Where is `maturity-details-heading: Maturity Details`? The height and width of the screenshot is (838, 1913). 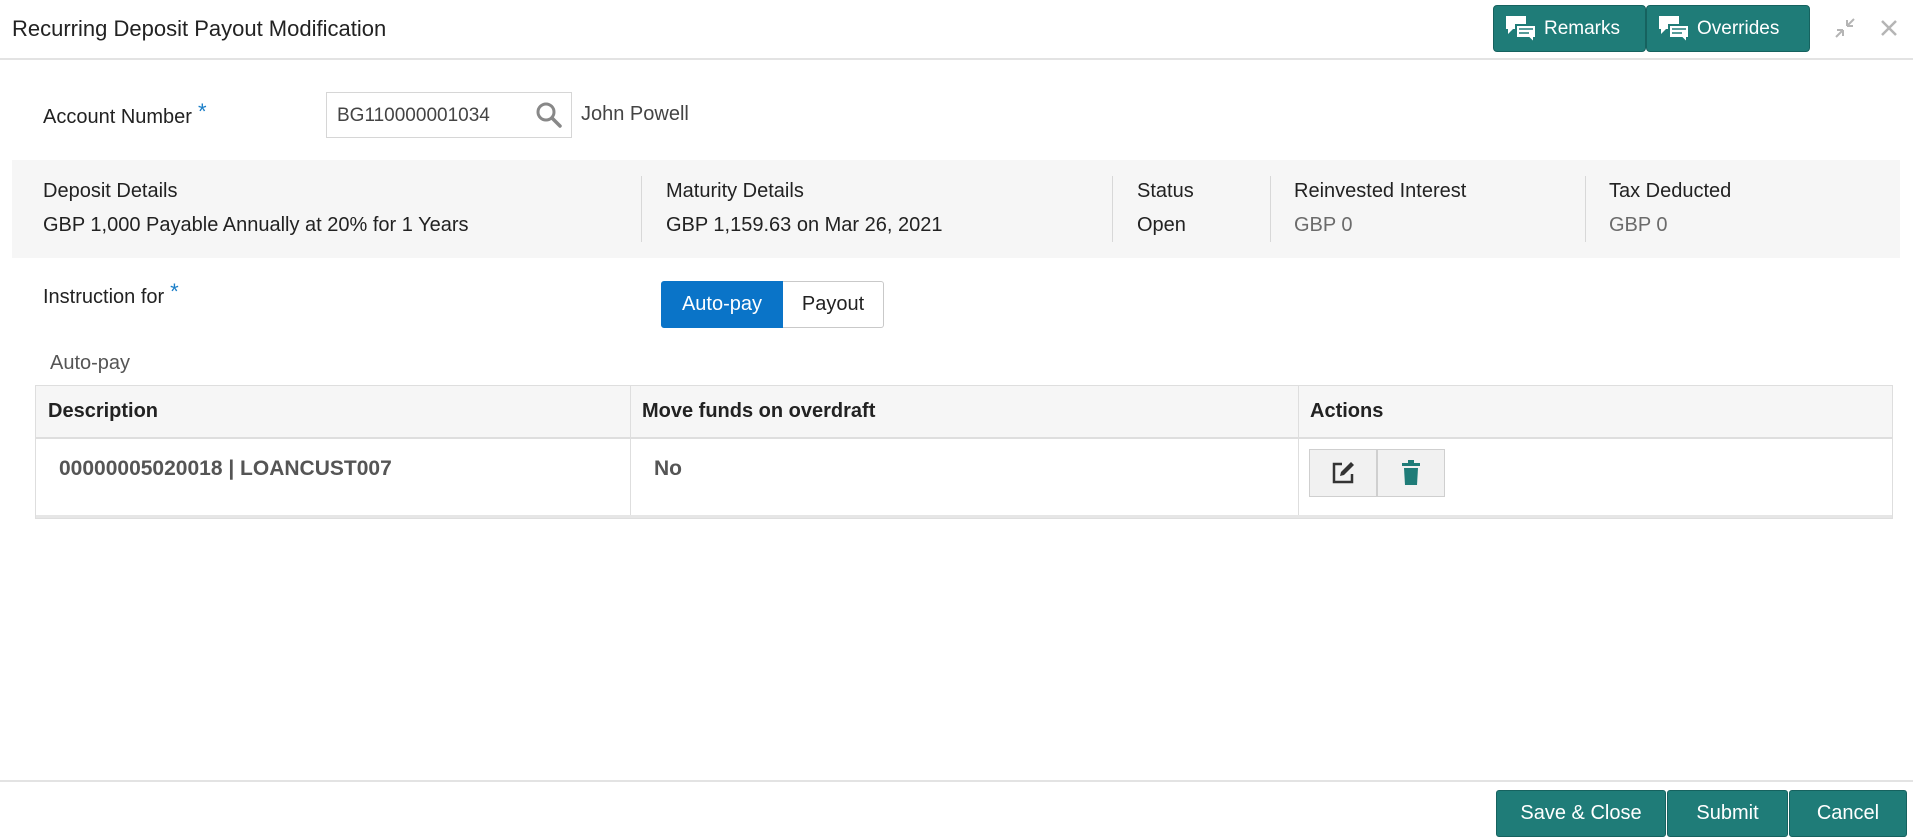 maturity-details-heading: Maturity Details is located at coordinates (735, 191).